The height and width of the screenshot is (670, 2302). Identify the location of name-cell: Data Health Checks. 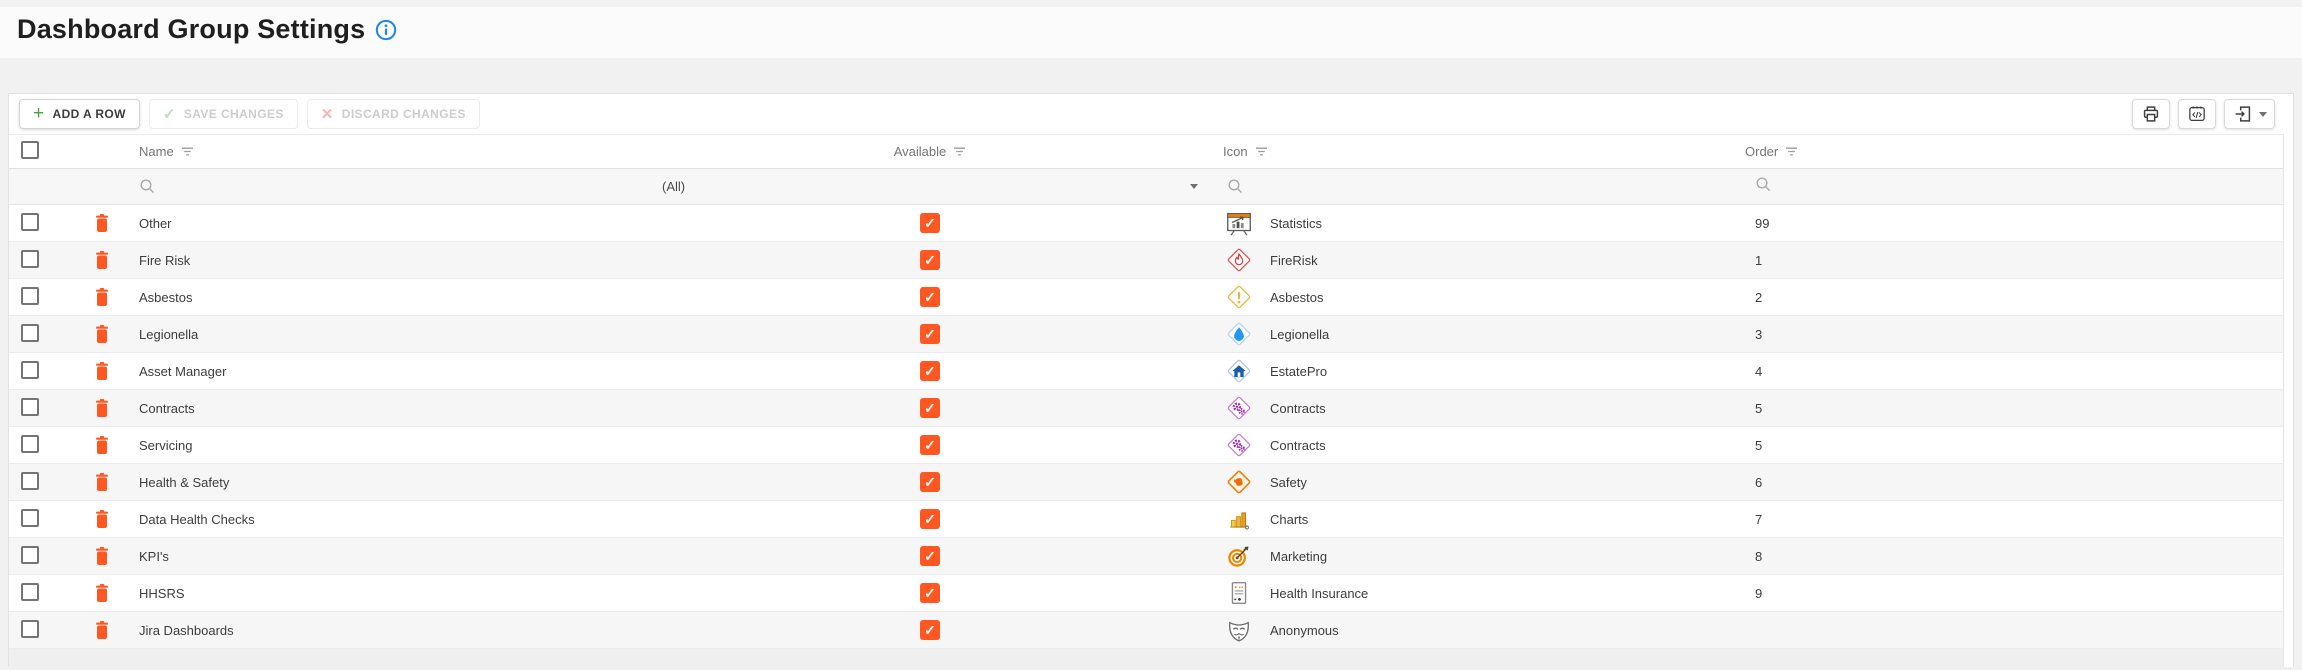
(392, 519).